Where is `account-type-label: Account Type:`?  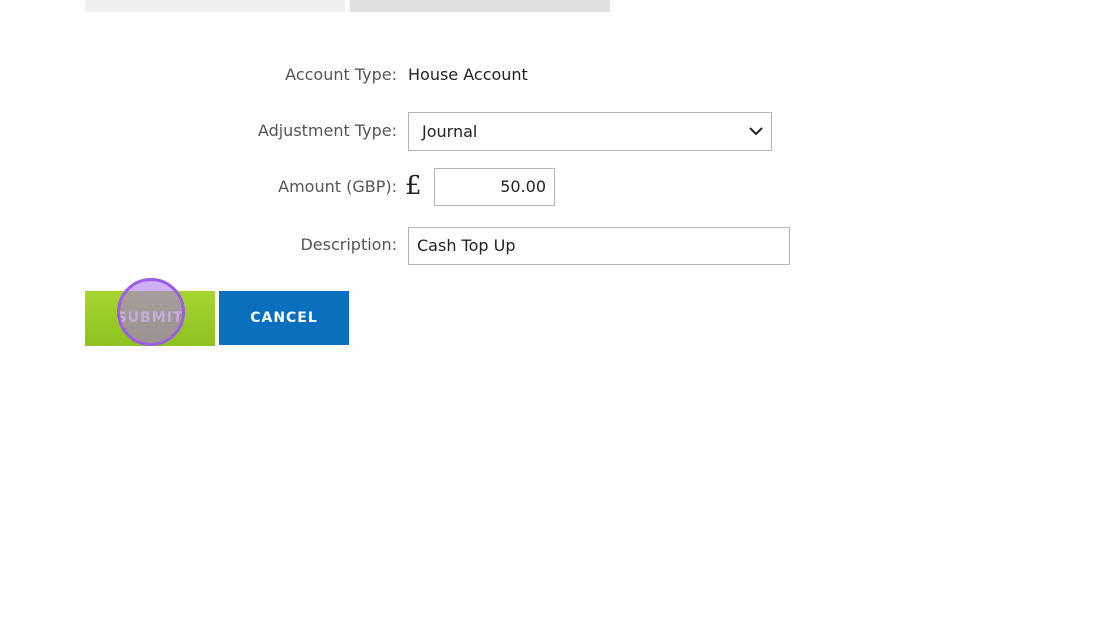
account-type-label: Account Type: is located at coordinates (341, 74).